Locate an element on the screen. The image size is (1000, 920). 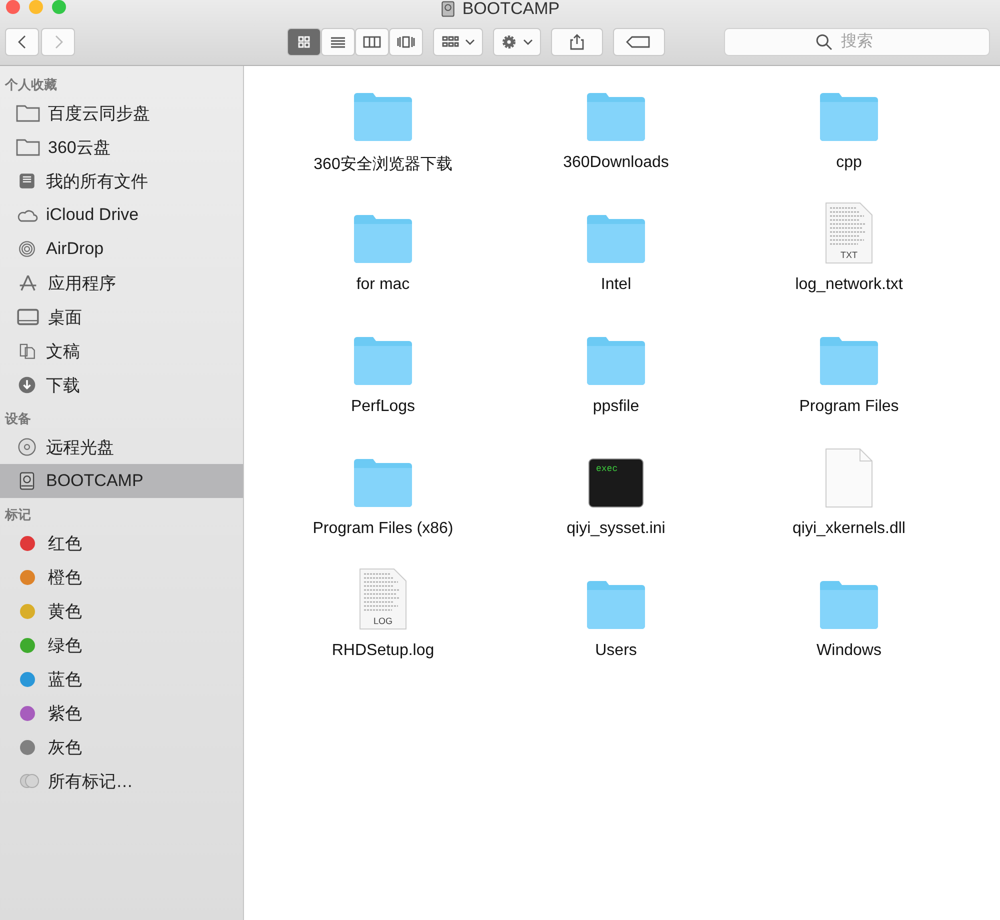
window-title: BOOTCAMP is located at coordinates (511, 9).